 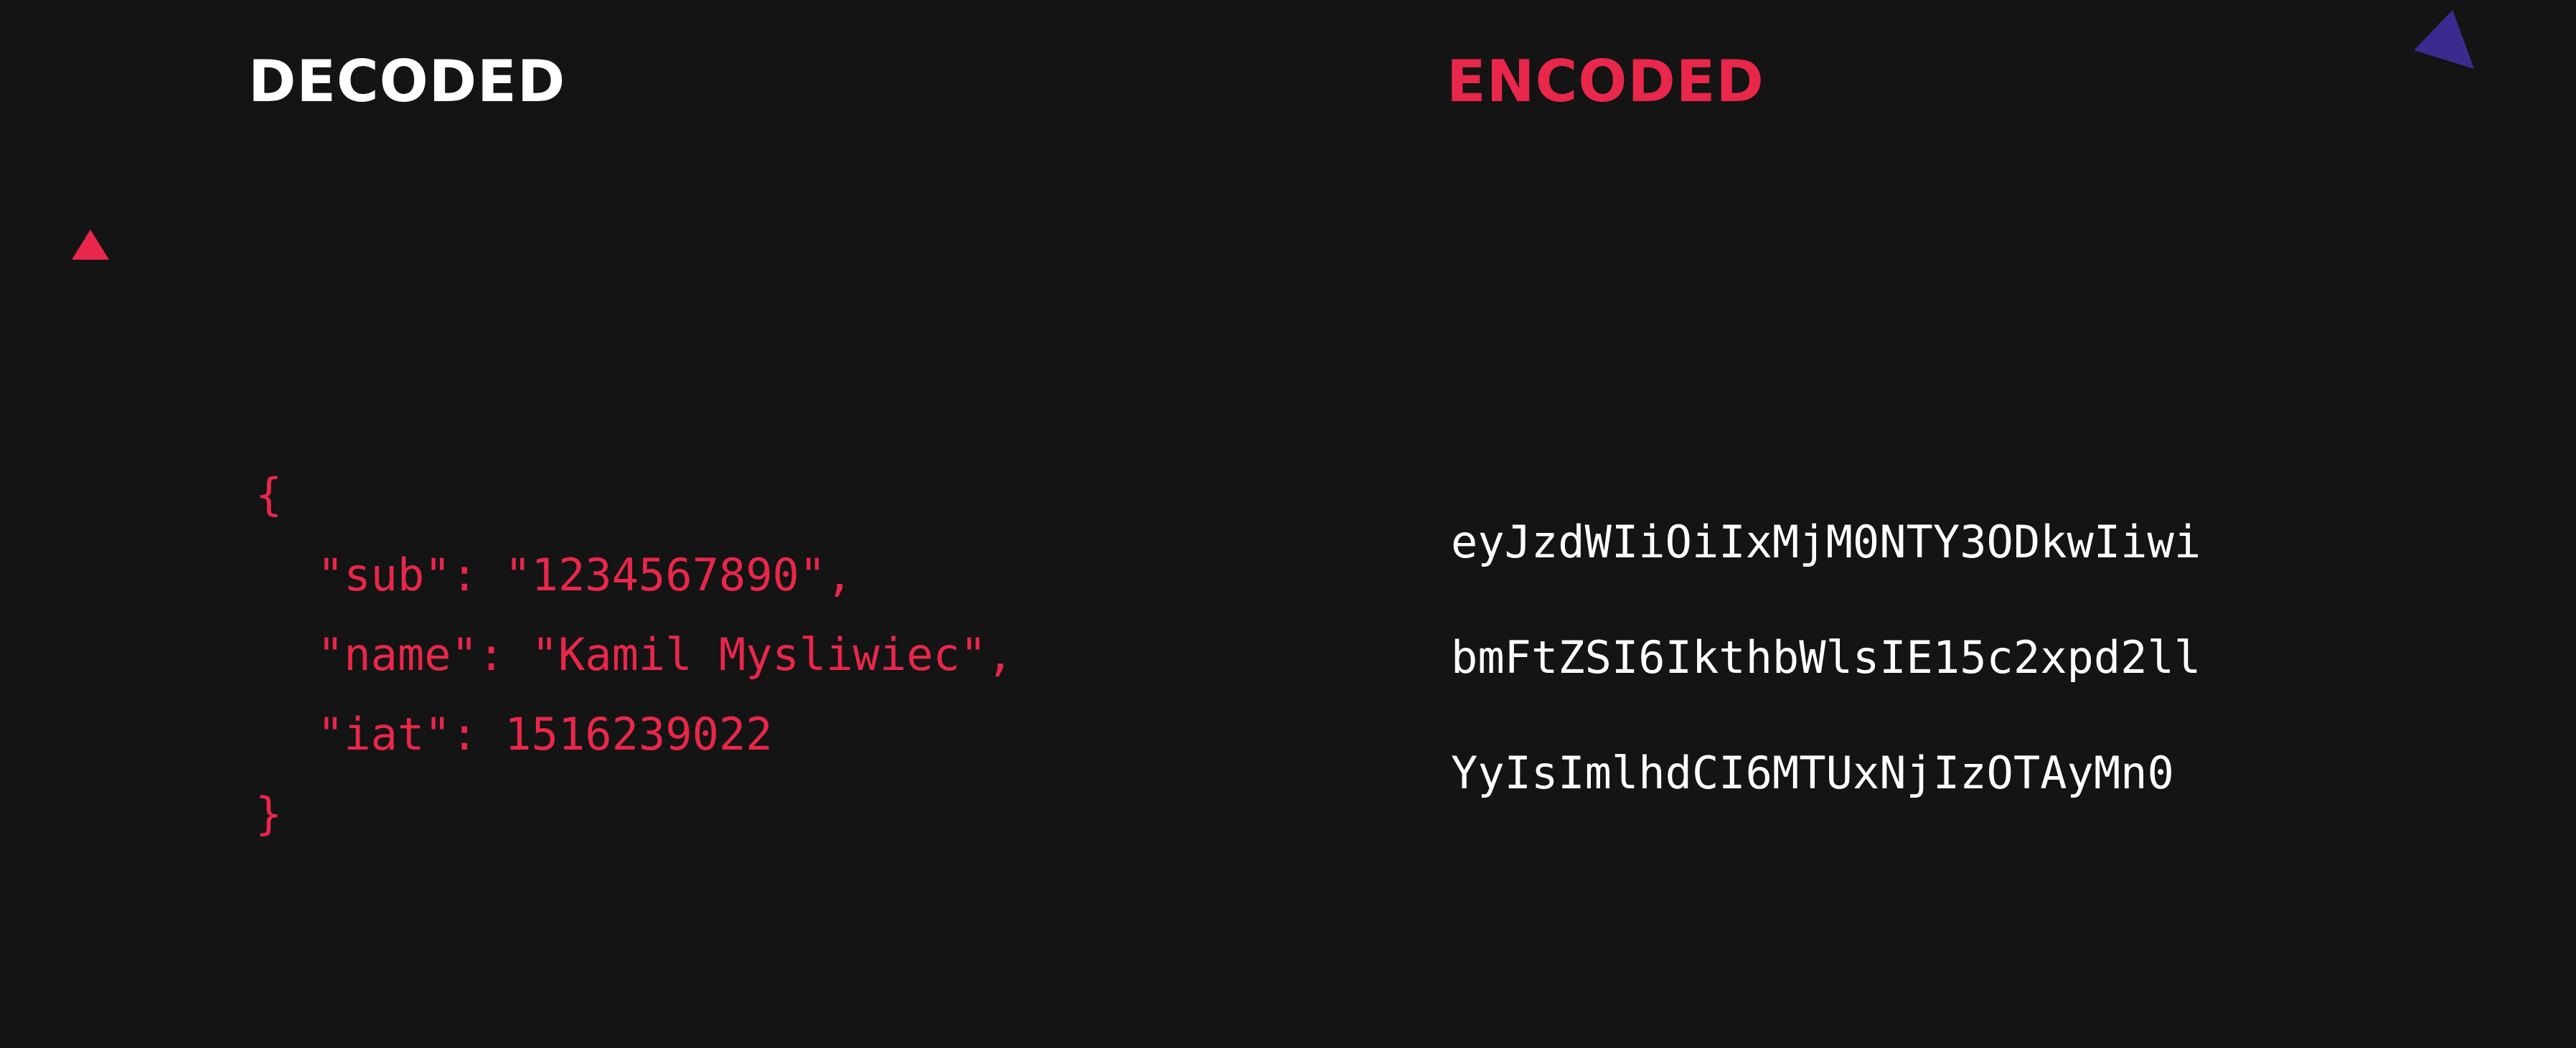 I want to click on decoded-heading: DECODED, so click(x=407, y=81).